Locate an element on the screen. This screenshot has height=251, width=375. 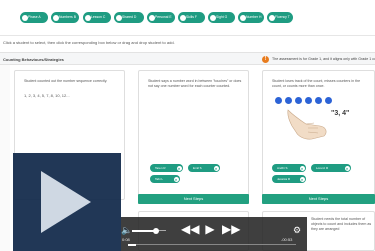
student-tag: Taren R × is located at coordinates (166, 168).